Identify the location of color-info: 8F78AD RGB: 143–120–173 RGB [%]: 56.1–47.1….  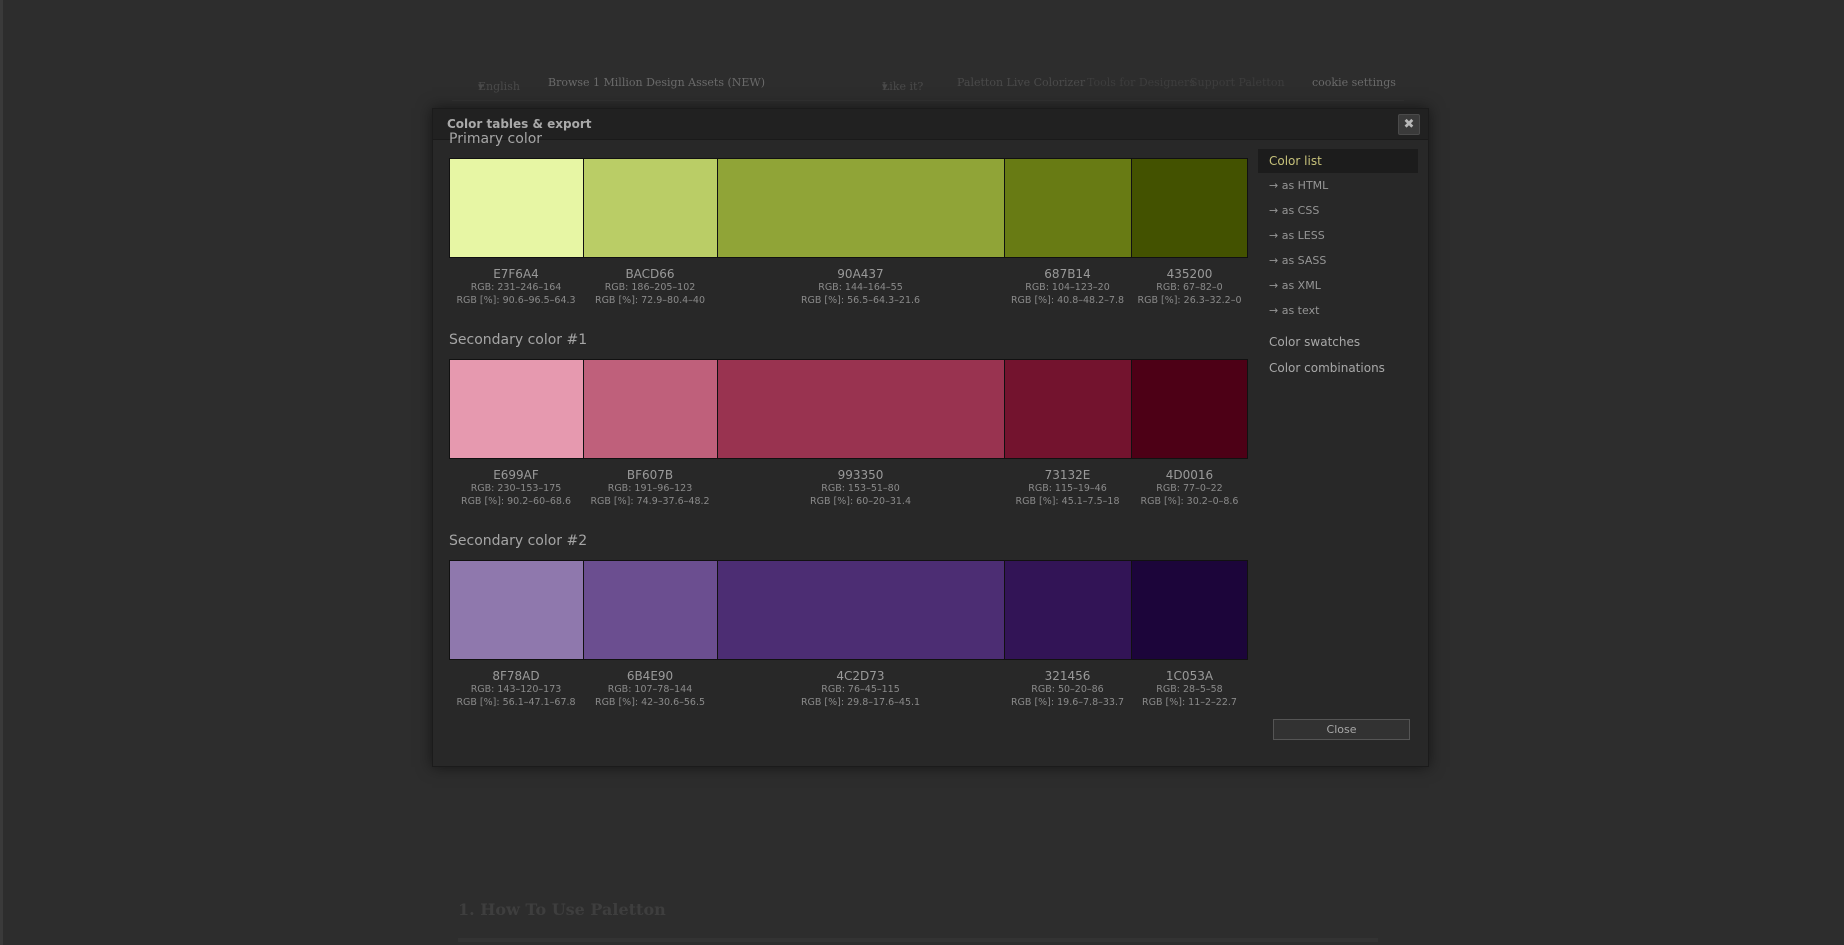
(516, 689).